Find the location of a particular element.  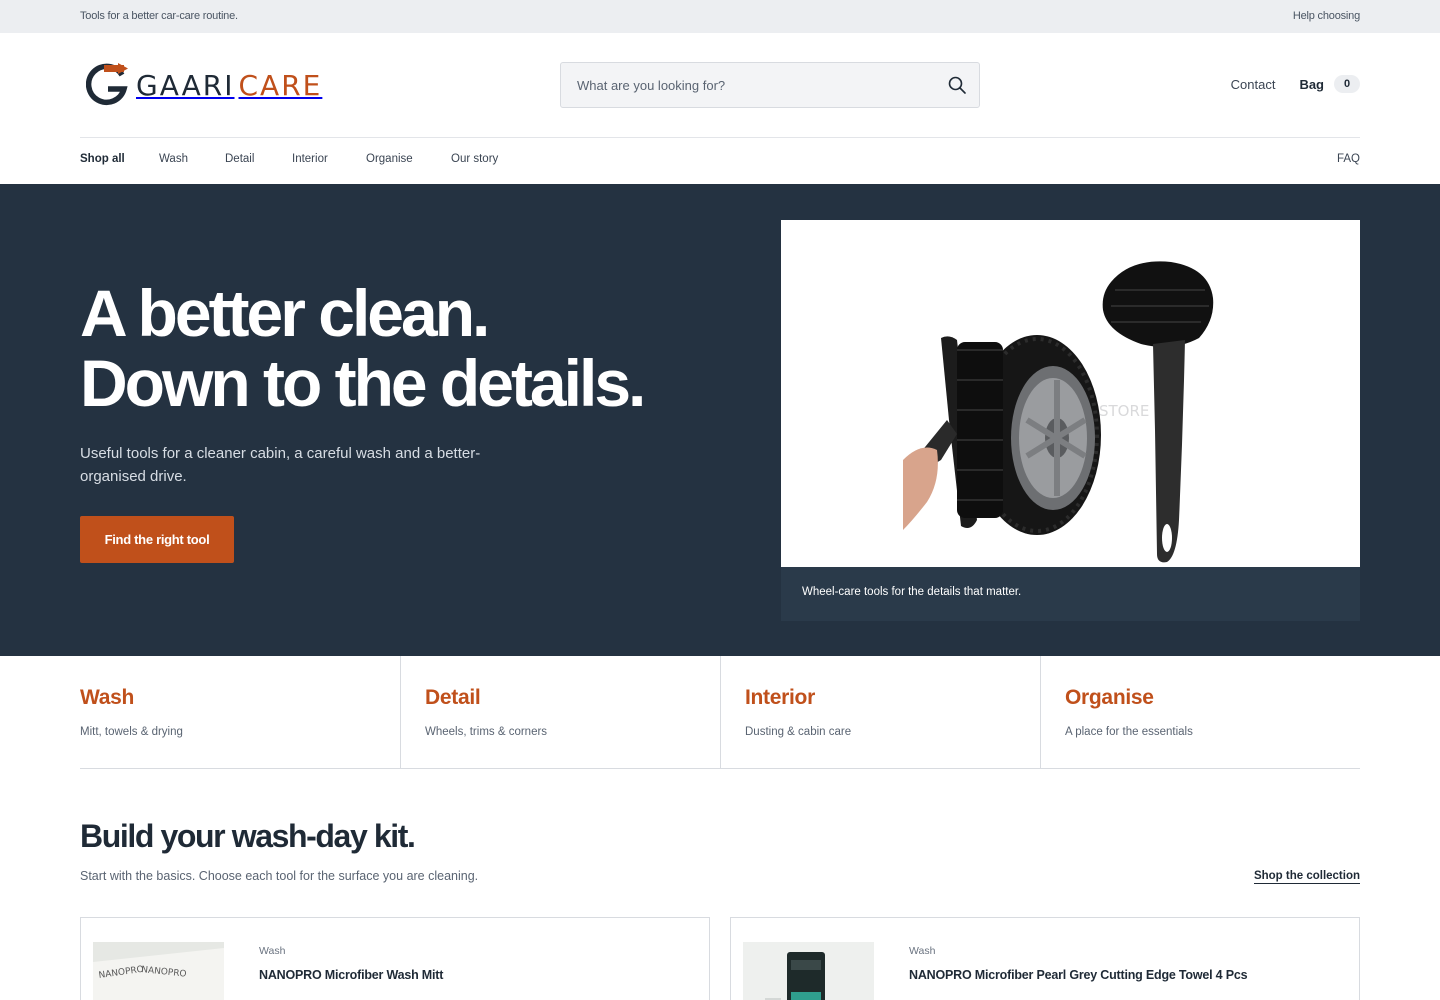

nav-item-detail: Detail is located at coordinates (239, 159).